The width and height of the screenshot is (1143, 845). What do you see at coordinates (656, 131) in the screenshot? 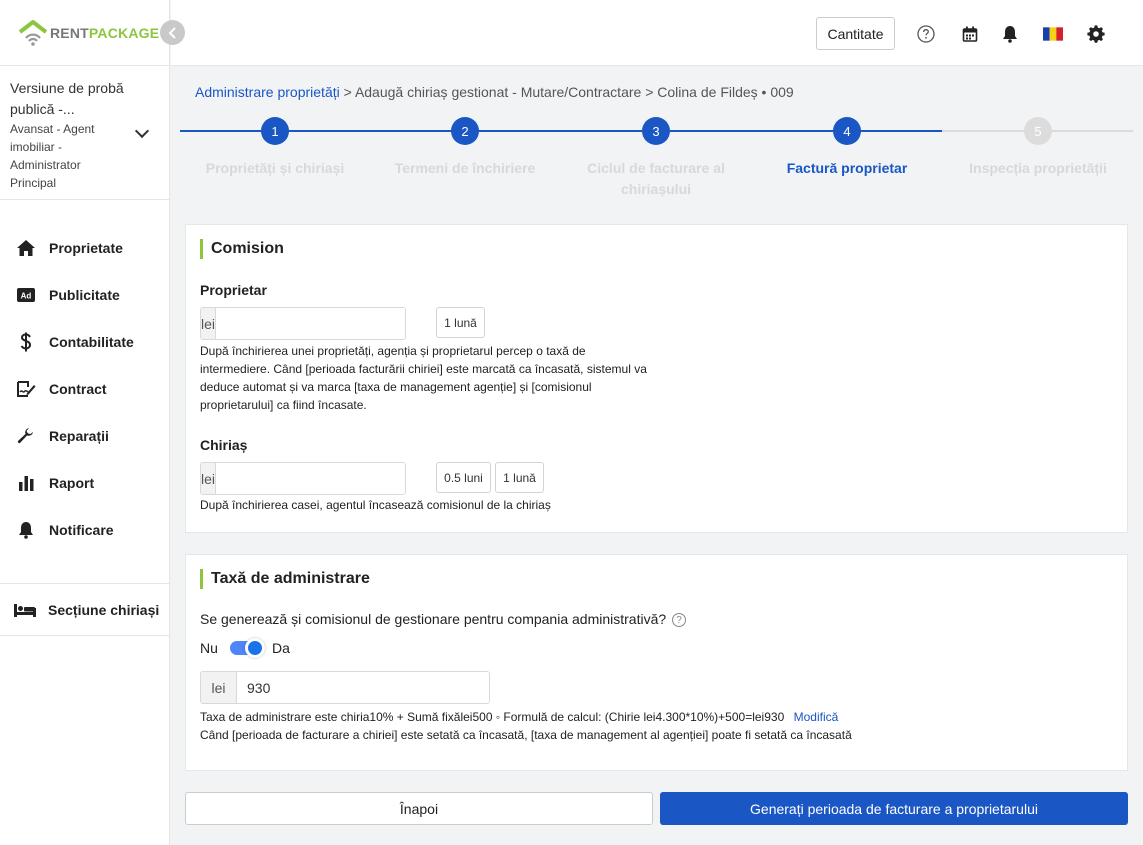
I see `step-number: 3` at bounding box center [656, 131].